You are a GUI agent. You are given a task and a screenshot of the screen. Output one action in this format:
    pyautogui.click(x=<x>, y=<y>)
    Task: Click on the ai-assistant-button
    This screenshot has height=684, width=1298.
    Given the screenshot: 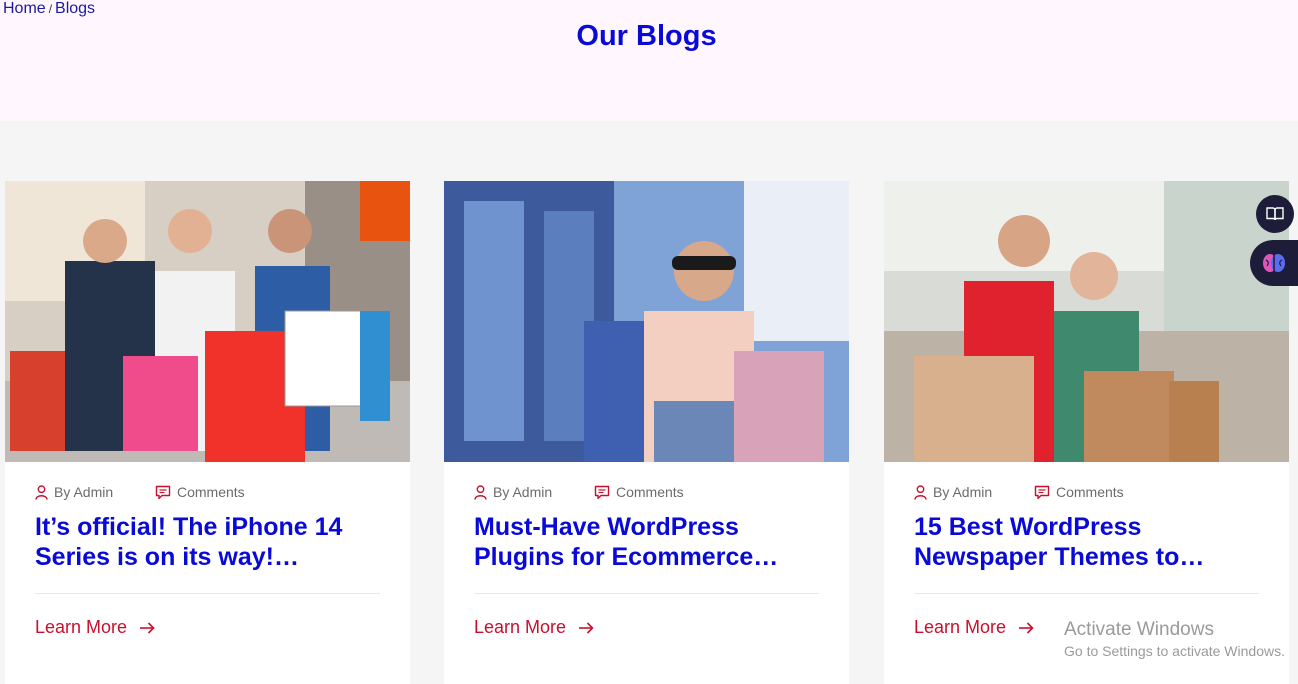 What is the action you would take?
    pyautogui.click(x=1274, y=263)
    